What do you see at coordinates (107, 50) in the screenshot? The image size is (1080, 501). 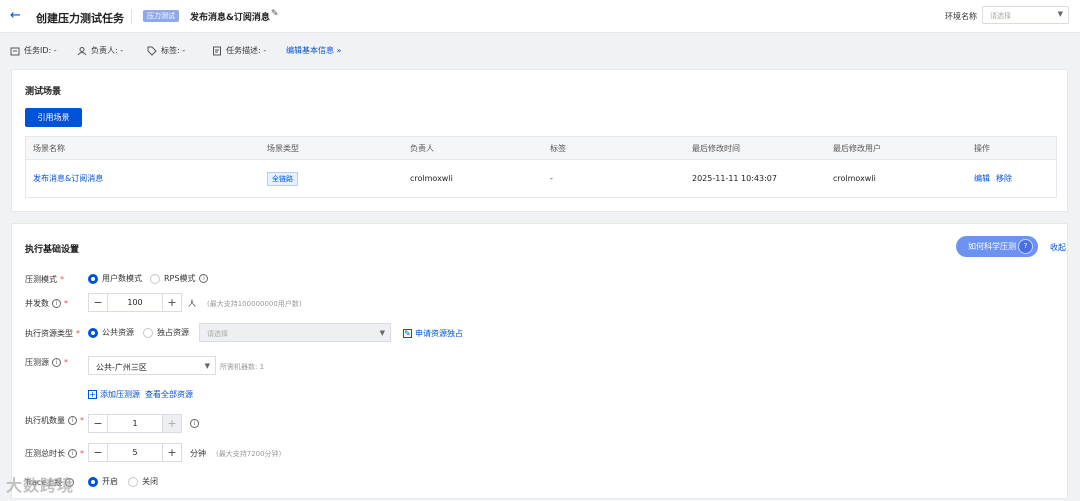 I see `owner-text: 负责人: -` at bounding box center [107, 50].